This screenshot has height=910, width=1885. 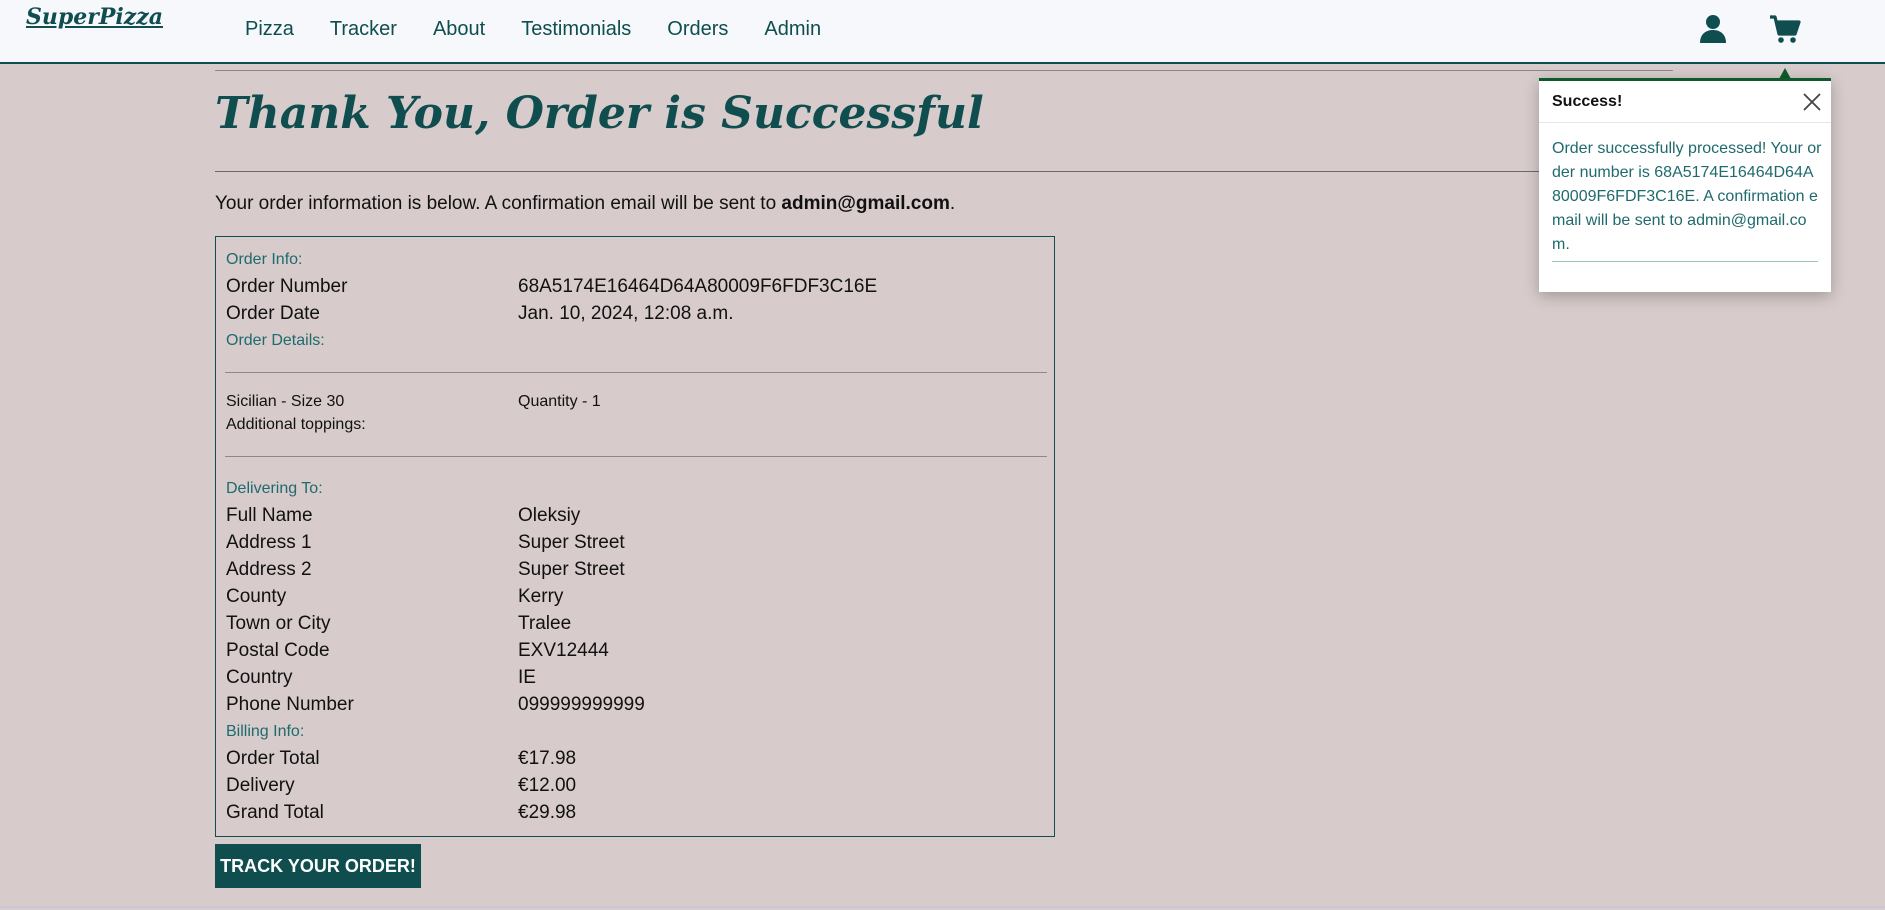 I want to click on order-date-value: Jan. 10, 2024, 12:08 a.m., so click(x=626, y=313).